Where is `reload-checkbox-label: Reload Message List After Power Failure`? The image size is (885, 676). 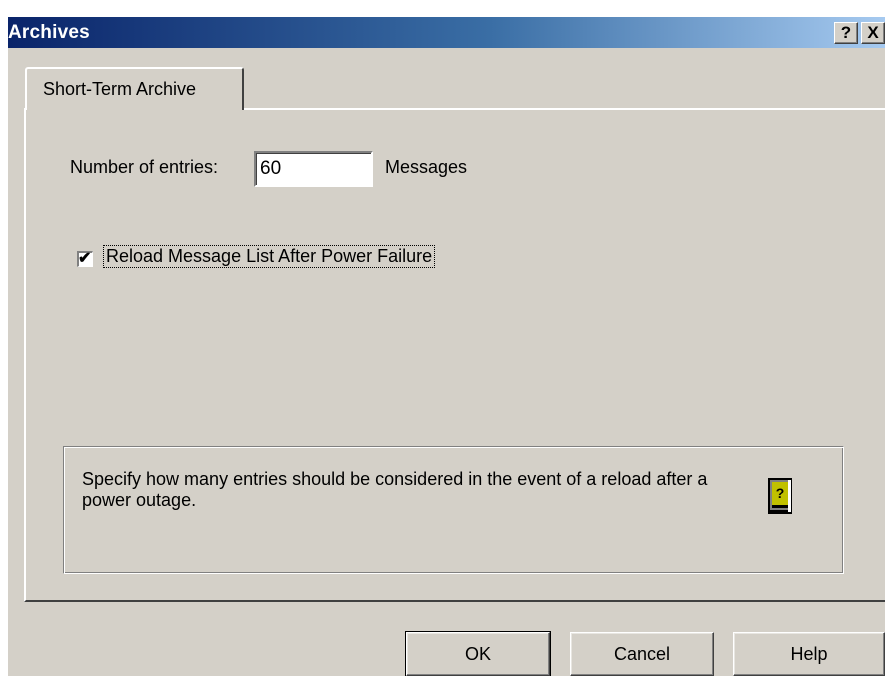
reload-checkbox-label: Reload Message List After Power Failure is located at coordinates (269, 256).